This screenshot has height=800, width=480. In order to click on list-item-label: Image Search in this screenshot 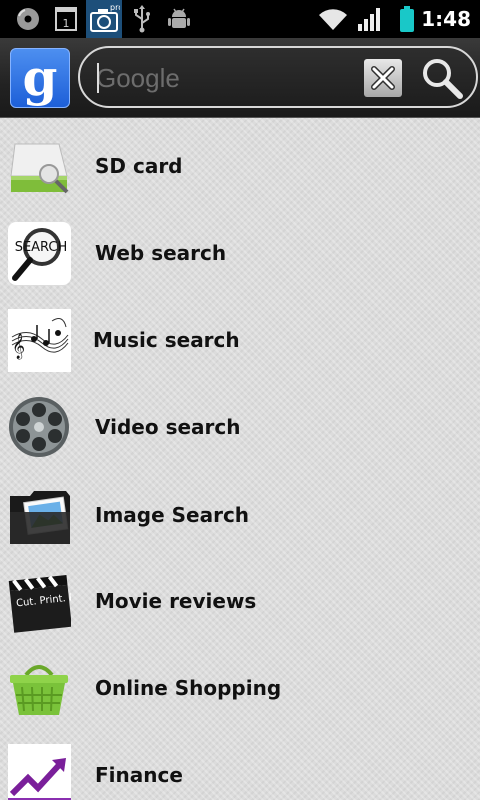, I will do `click(172, 515)`.